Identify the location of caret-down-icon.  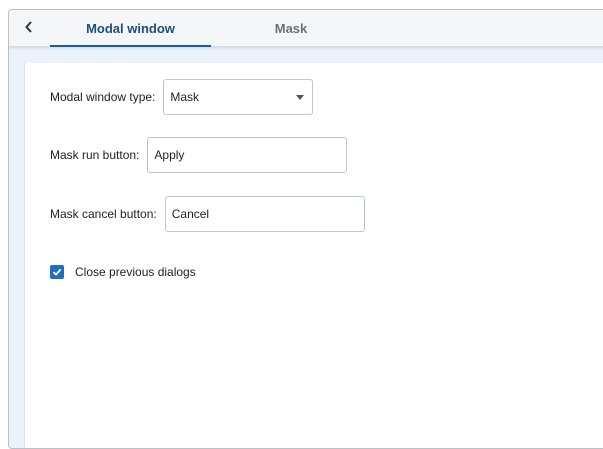
(300, 97).